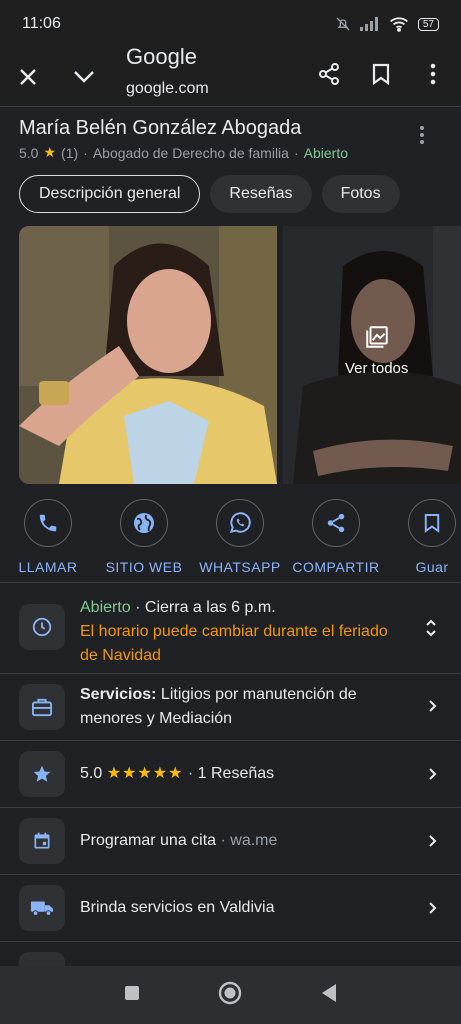 The height and width of the screenshot is (1024, 461). Describe the element at coordinates (230, 954) in the screenshot. I see `next-row-partial` at that location.